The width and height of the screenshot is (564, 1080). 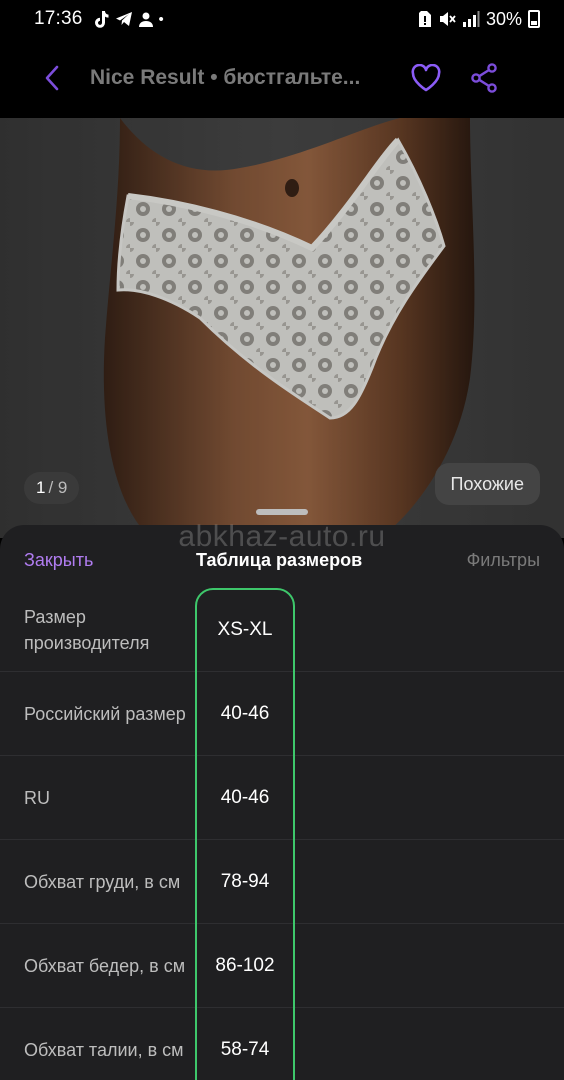 I want to click on row-label: Российский размер, so click(x=105, y=713).